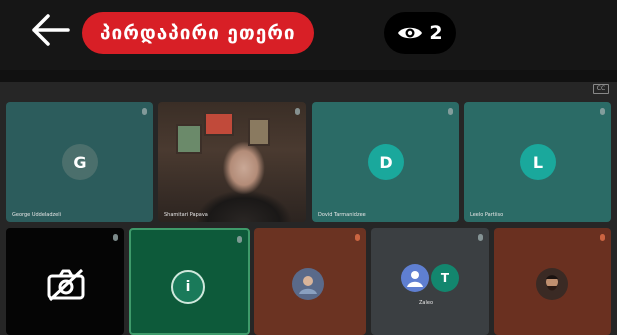 The height and width of the screenshot is (335, 617). I want to click on live-badge: პირდაპირი ეთერი, so click(198, 33).